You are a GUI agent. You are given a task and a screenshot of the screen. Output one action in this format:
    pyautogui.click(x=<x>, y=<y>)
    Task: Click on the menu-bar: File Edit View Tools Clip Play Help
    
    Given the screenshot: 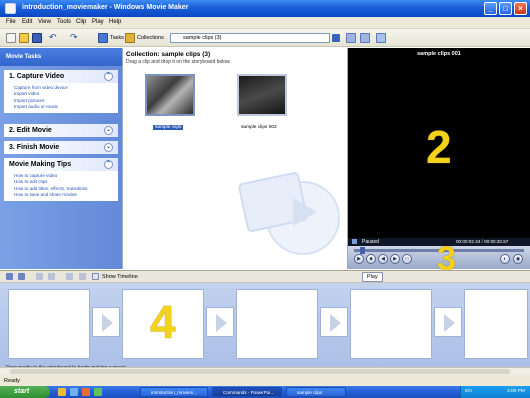 What is the action you would take?
    pyautogui.click(x=265, y=23)
    